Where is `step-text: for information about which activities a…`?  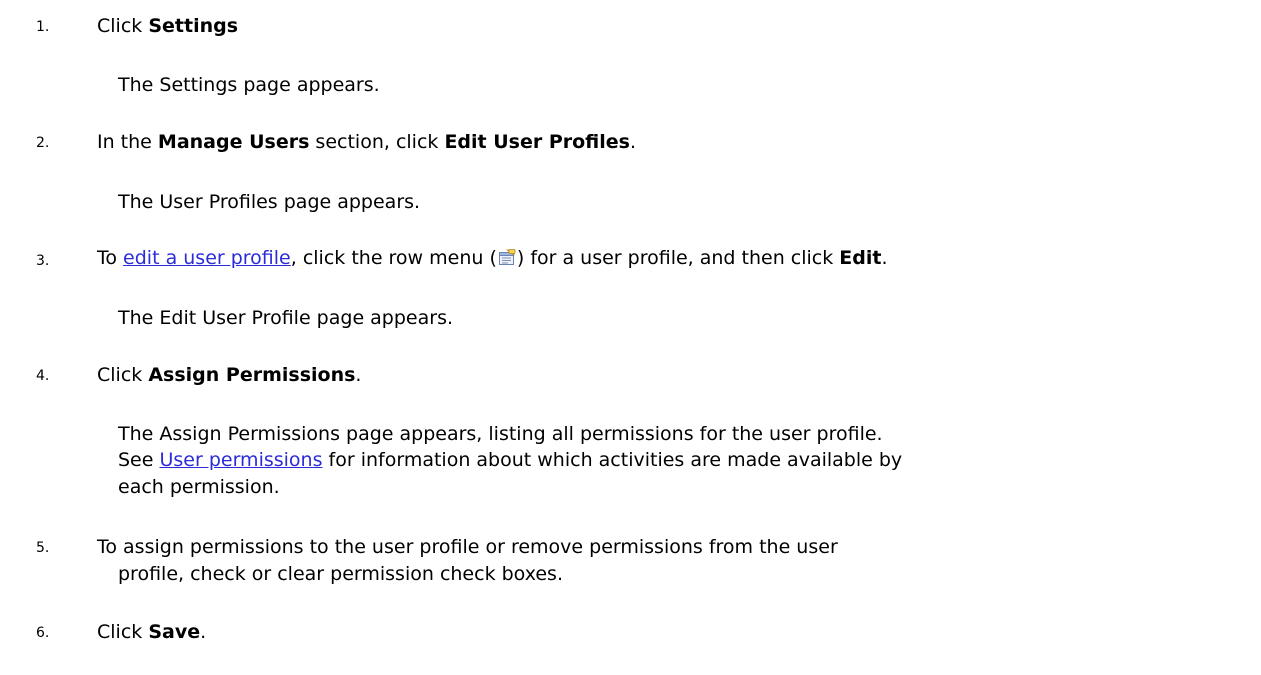 step-text: for information about which activities a… is located at coordinates (612, 460).